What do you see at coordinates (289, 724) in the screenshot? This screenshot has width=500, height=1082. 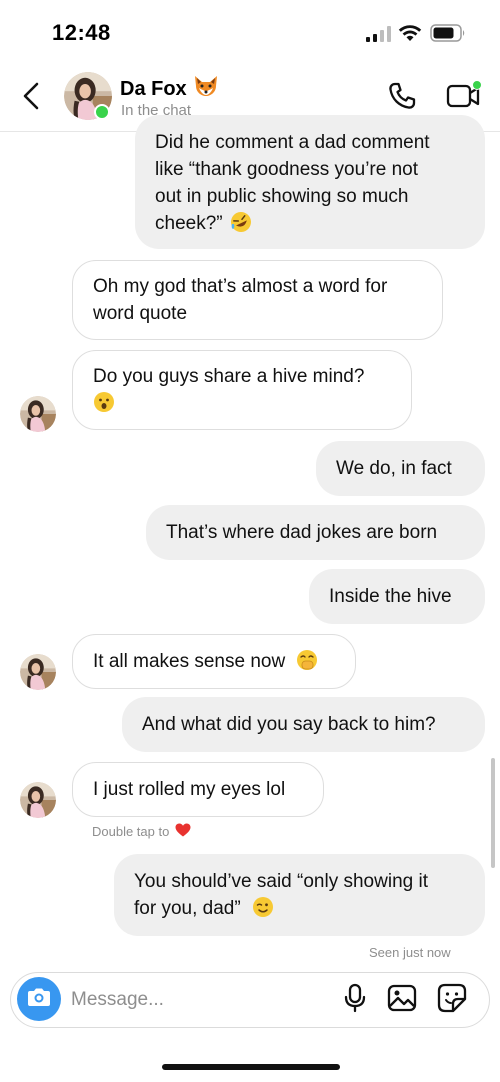 I see `message-line: And what did you say back to him?` at bounding box center [289, 724].